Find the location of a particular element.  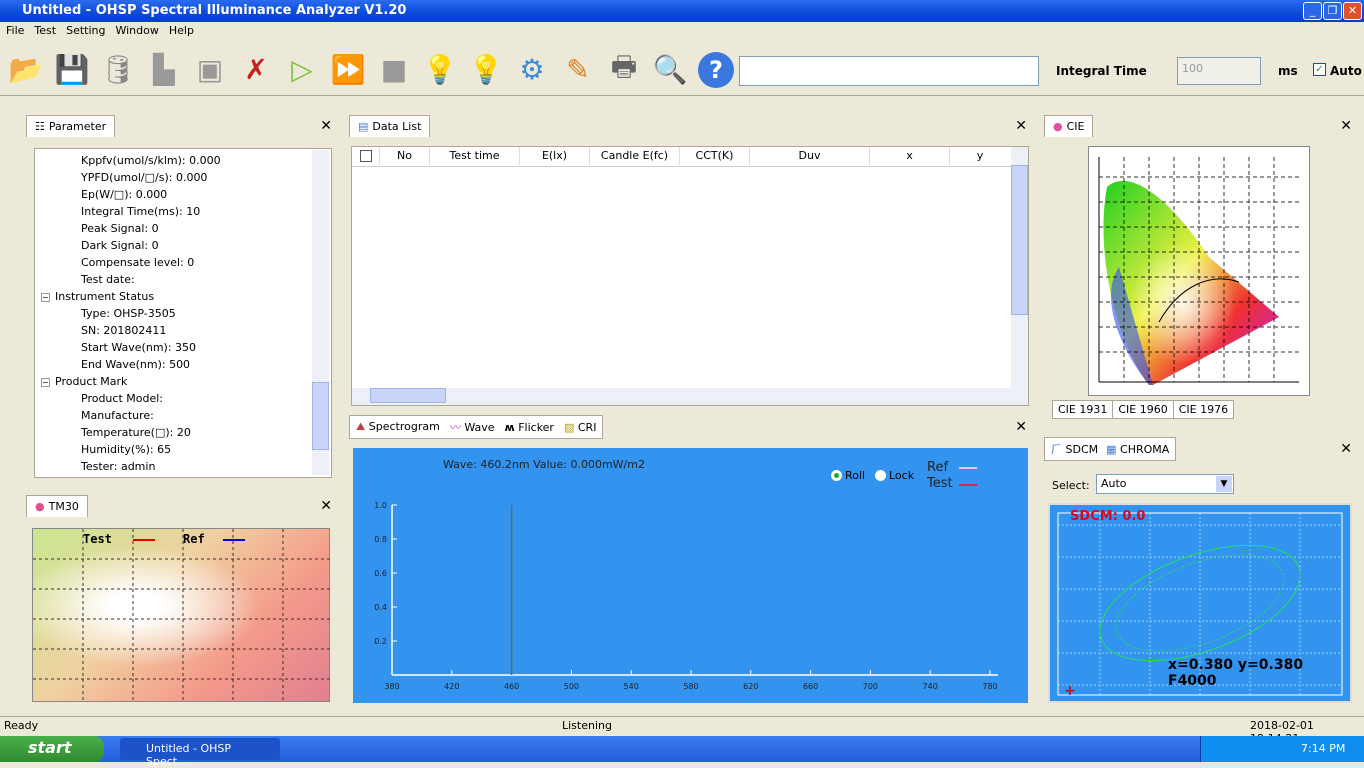

save-icon: 💾 is located at coordinates (72, 70).